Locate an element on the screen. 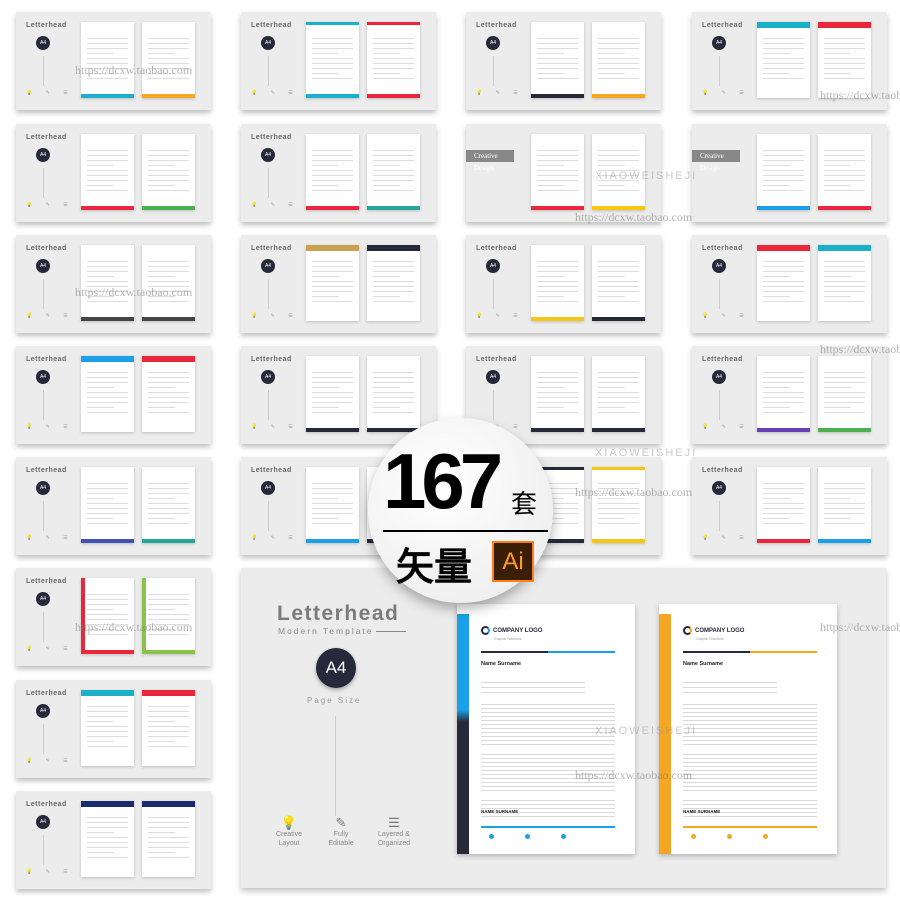 The height and width of the screenshot is (900, 900). footer-rule is located at coordinates (750, 827).